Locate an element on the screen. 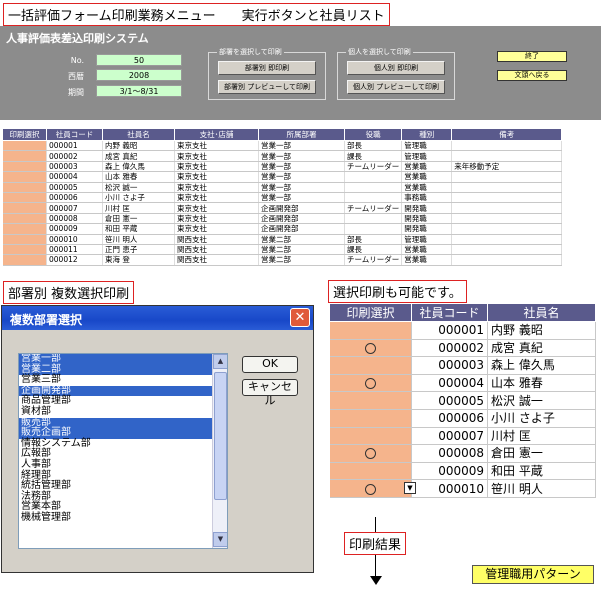 The width and height of the screenshot is (603, 590). department-list-item: 資材部 is located at coordinates (123, 412).